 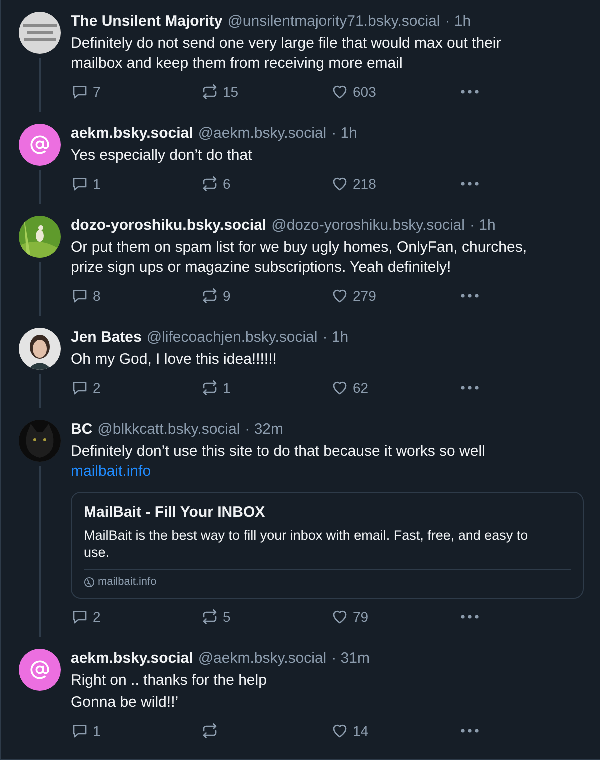 What do you see at coordinates (89, 582) in the screenshot?
I see `globe-icon` at bounding box center [89, 582].